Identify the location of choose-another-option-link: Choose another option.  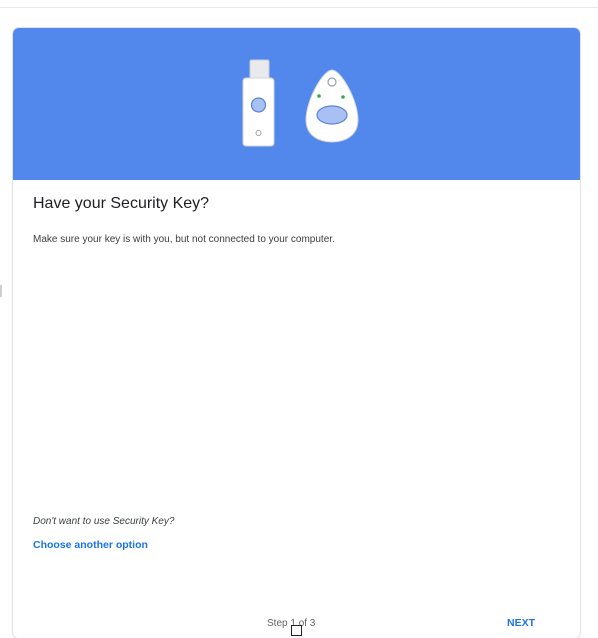
(90, 545).